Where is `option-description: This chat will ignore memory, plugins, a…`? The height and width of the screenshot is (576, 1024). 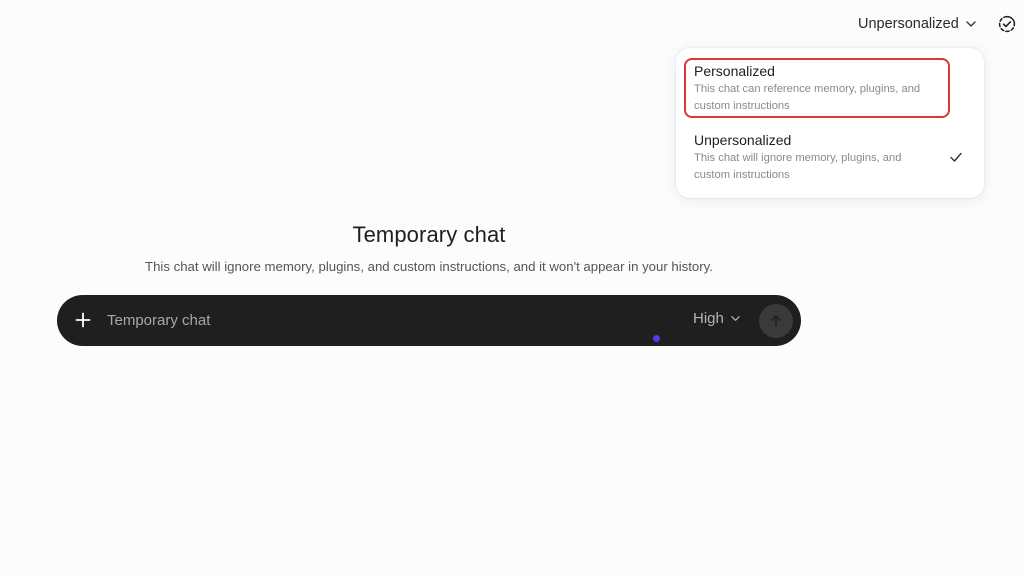 option-description: This chat will ignore memory, plugins, a… is located at coordinates (825, 166).